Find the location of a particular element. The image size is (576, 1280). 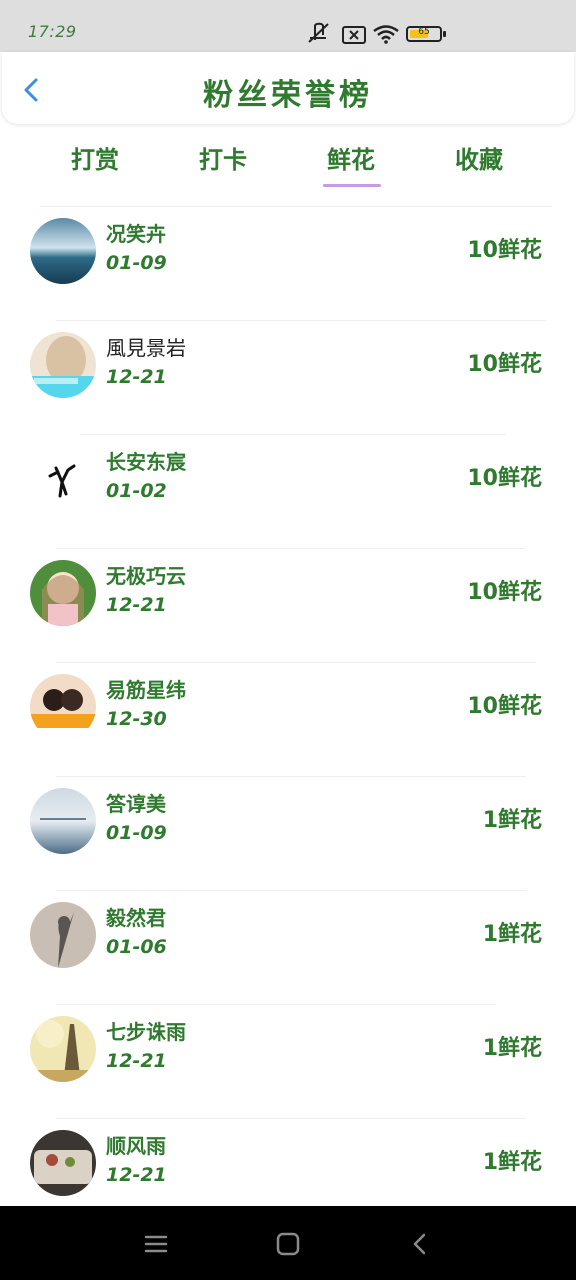

fan-name: 答谆美 is located at coordinates (136, 804).